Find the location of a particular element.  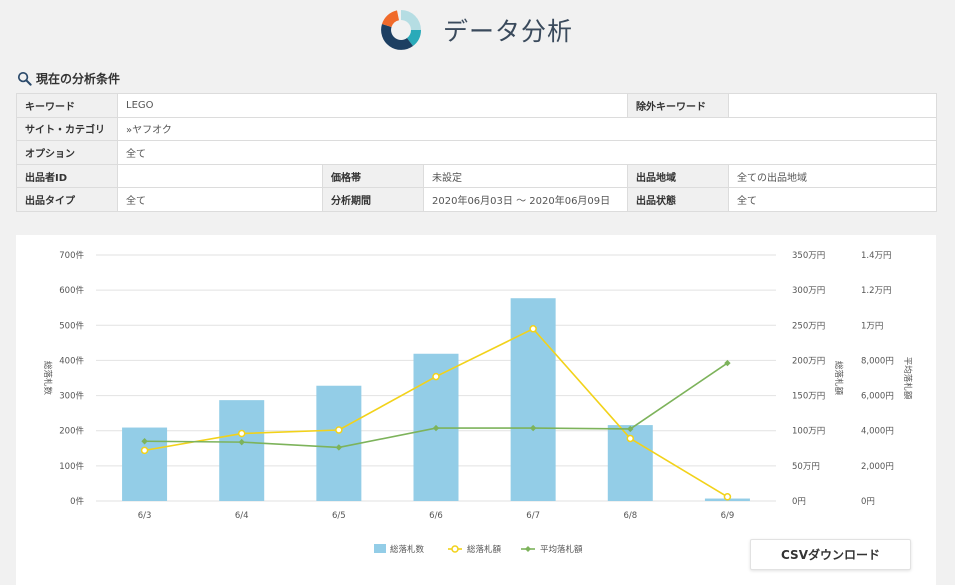

site-category-value: »ヤフオク is located at coordinates (527, 129).